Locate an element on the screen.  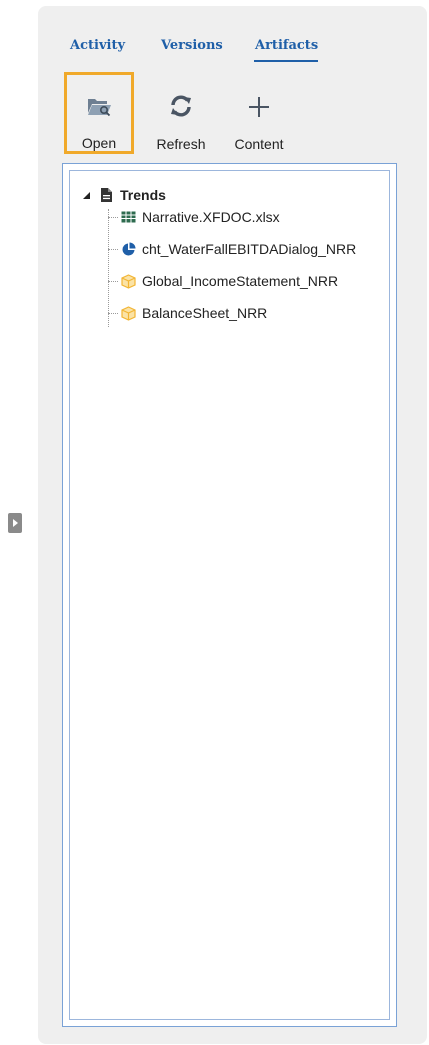
refresh-button: Refresh is located at coordinates (181, 113).